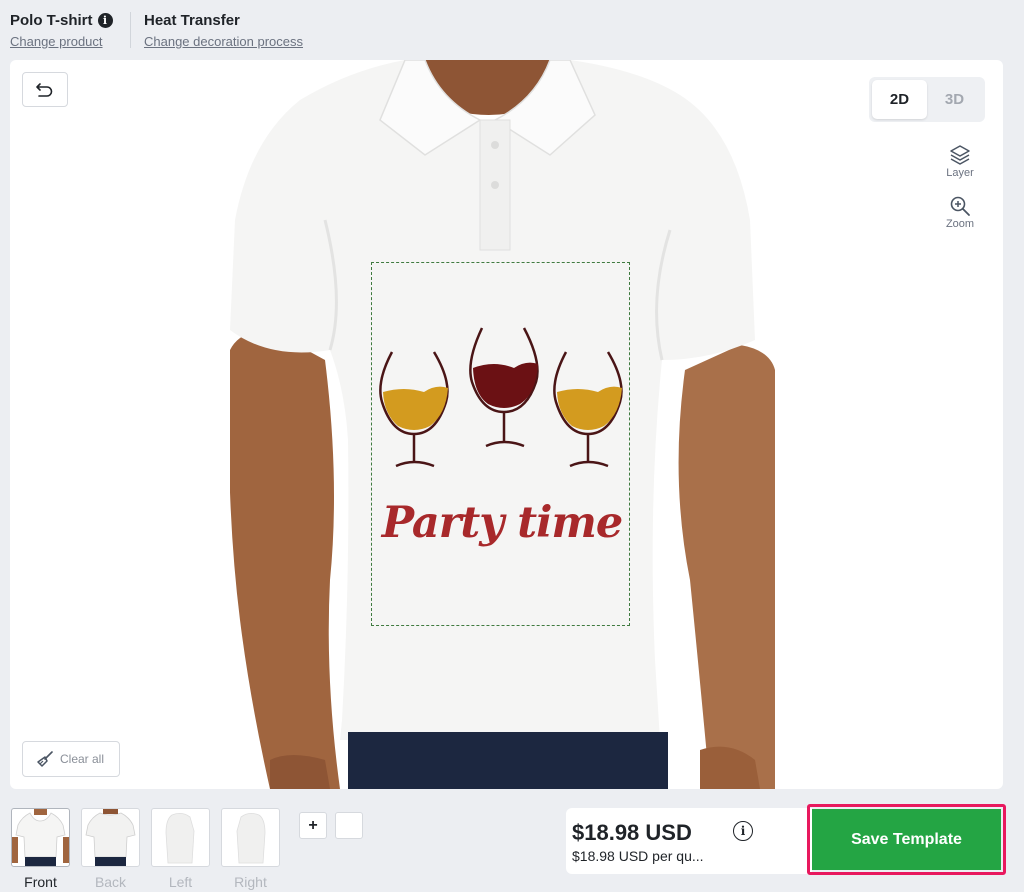 The height and width of the screenshot is (892, 1024). I want to click on zoom-in-icon, so click(960, 206).